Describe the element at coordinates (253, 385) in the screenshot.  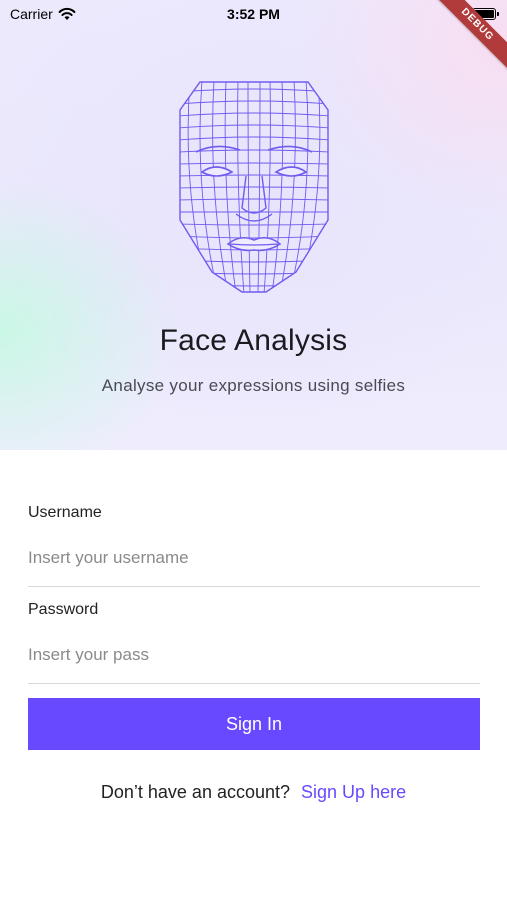
I see `app-subtitle: Analyse your expressions using selfies` at that location.